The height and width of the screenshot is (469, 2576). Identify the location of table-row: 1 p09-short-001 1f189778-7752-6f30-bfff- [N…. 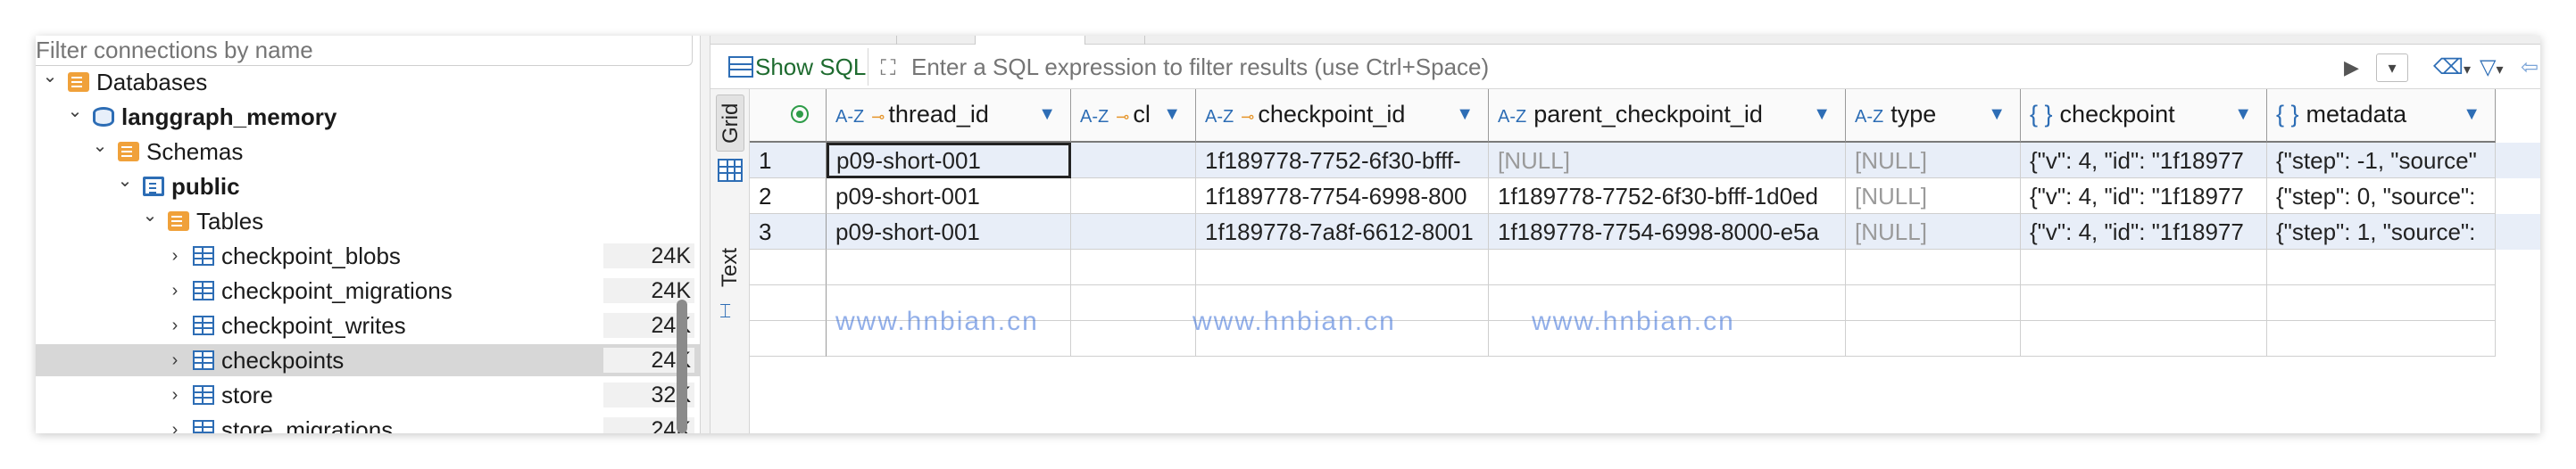
(1645, 161).